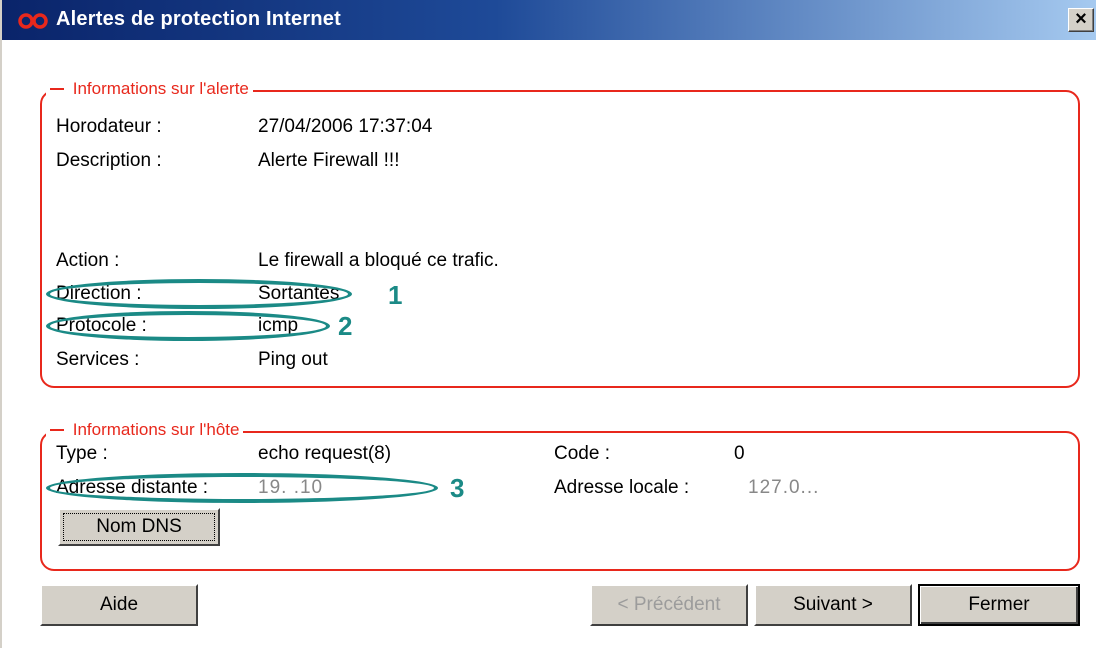  Describe the element at coordinates (156, 429) in the screenshot. I see `host-info-legend-text: Informations sur l'hôte` at that location.